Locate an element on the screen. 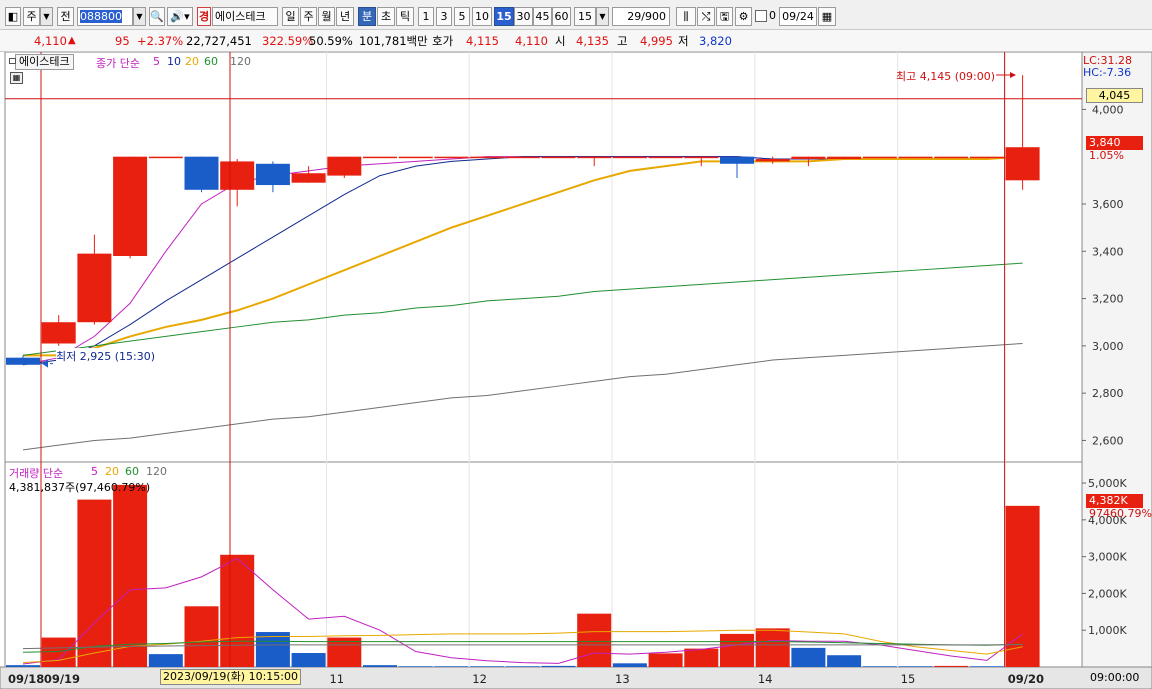 This screenshot has height=689, width=1152. count-input: 29/900 is located at coordinates (641, 16).